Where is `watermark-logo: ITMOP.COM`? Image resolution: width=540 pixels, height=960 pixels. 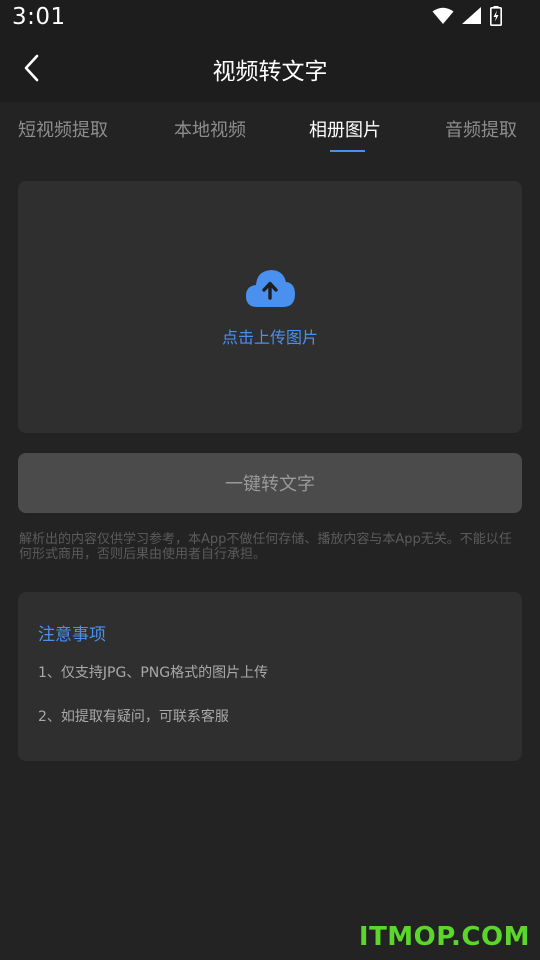
watermark-logo: ITMOP.COM is located at coordinates (444, 937).